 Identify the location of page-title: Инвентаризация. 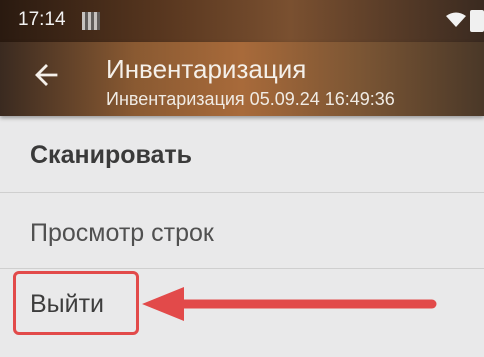
(206, 69).